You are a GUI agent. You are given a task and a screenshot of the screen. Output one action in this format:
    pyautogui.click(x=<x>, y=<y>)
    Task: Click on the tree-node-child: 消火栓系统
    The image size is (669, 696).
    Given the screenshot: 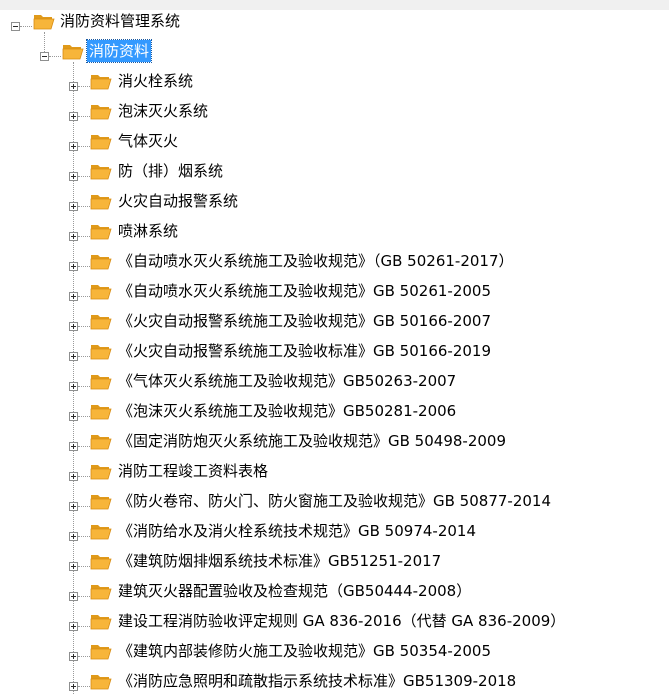 What is the action you would take?
    pyautogui.click(x=334, y=81)
    